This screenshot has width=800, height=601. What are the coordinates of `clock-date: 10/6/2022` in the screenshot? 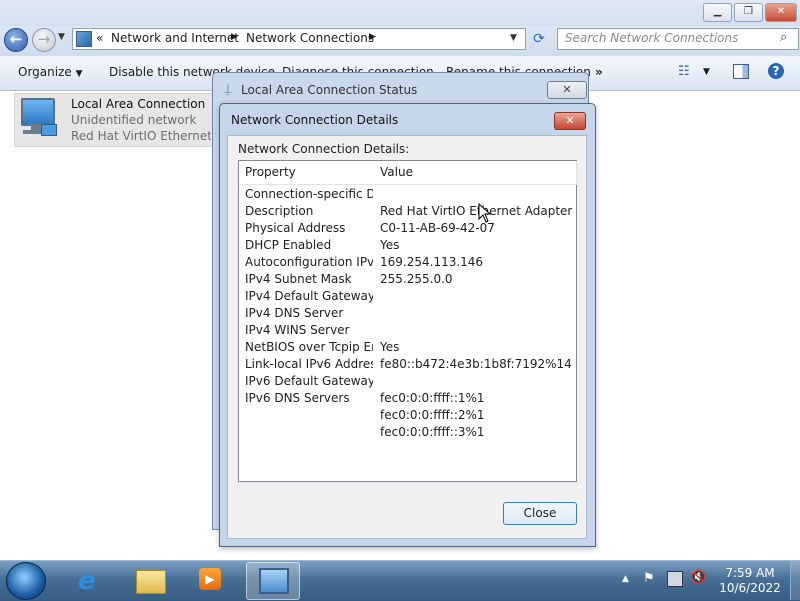 It's located at (750, 588).